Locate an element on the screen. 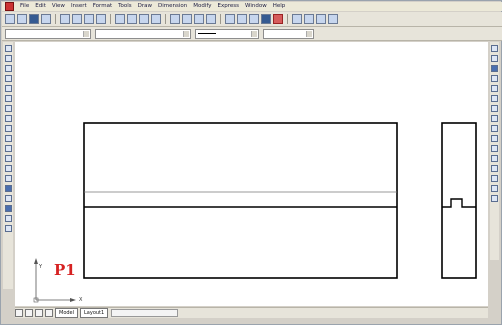  prev-tab-icon is located at coordinates (29, 313).